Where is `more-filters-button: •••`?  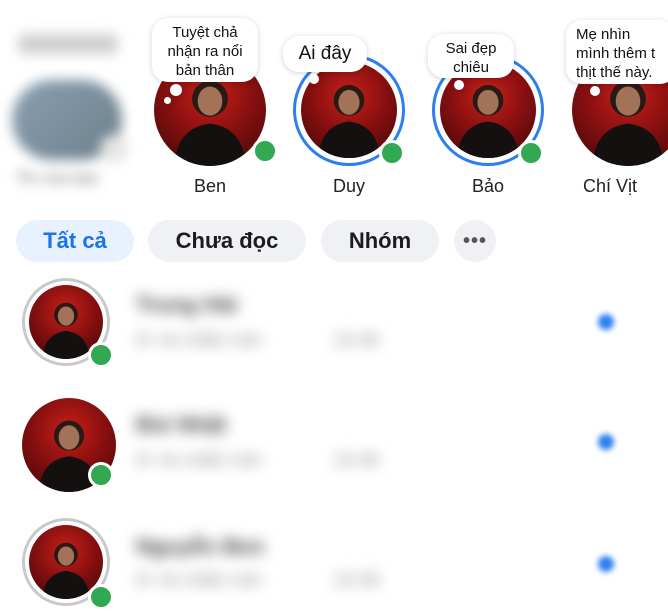 more-filters-button: ••• is located at coordinates (475, 241).